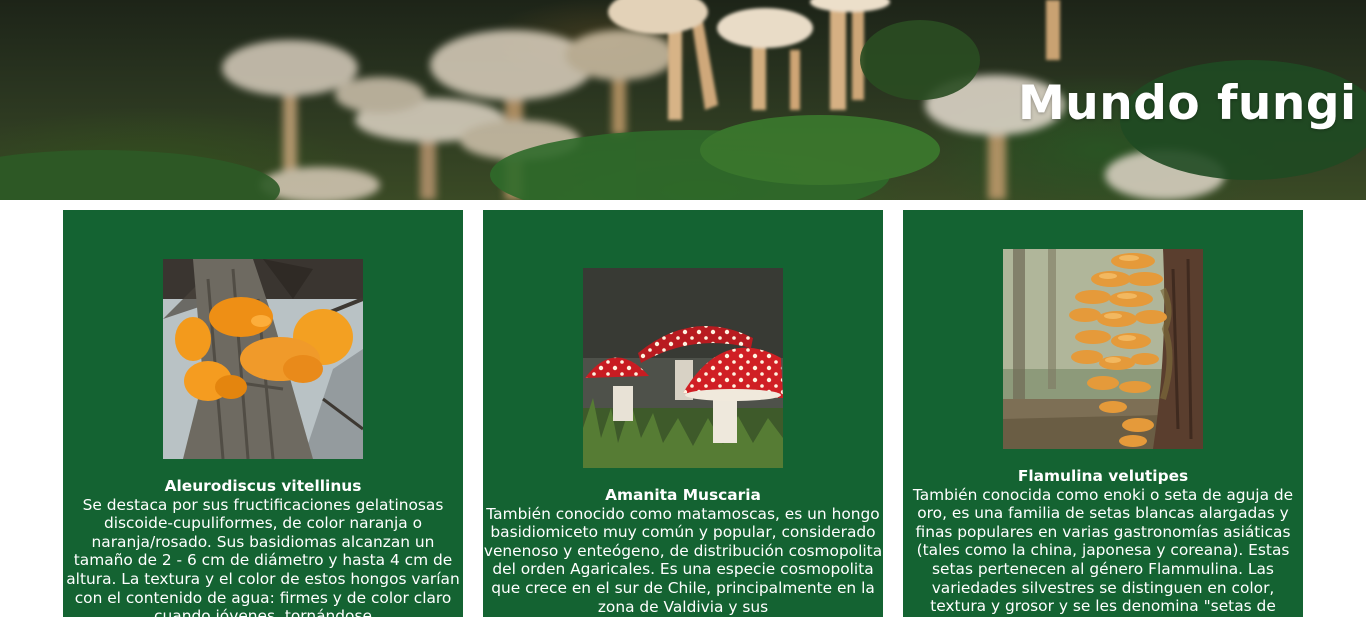  What do you see at coordinates (683, 495) in the screenshot?
I see `card-title: Amanita Muscaria` at bounding box center [683, 495].